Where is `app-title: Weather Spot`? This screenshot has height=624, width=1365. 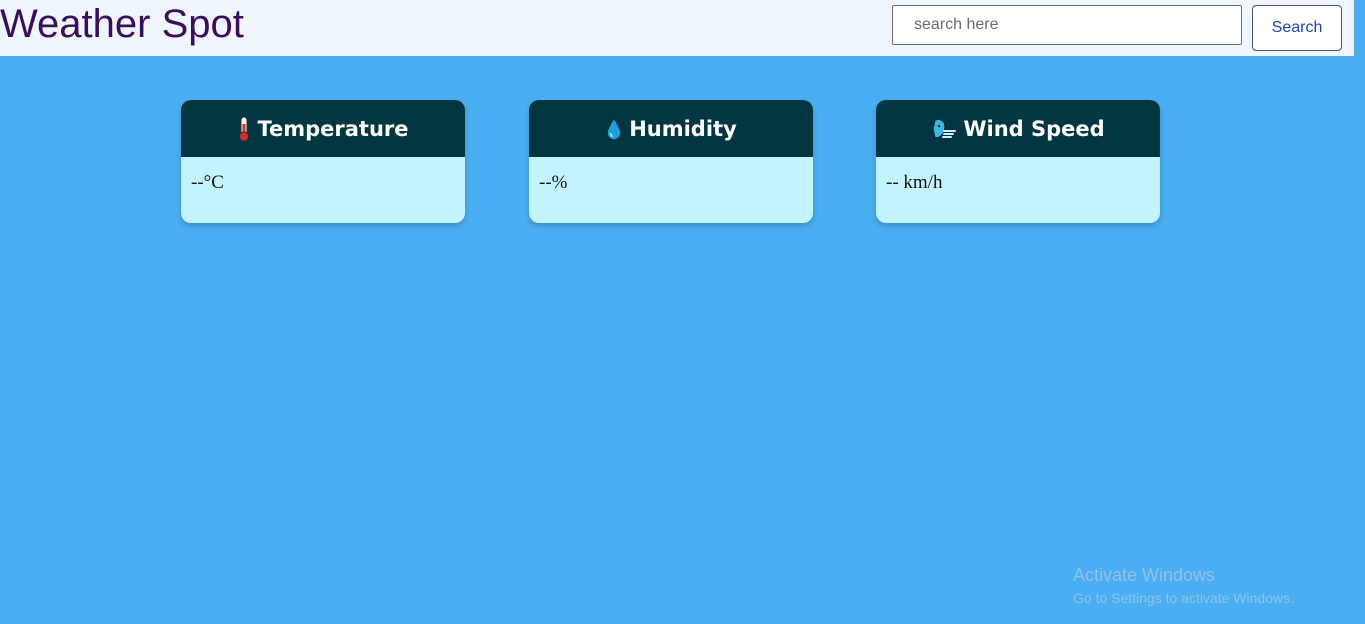
app-title: Weather Spot is located at coordinates (122, 24).